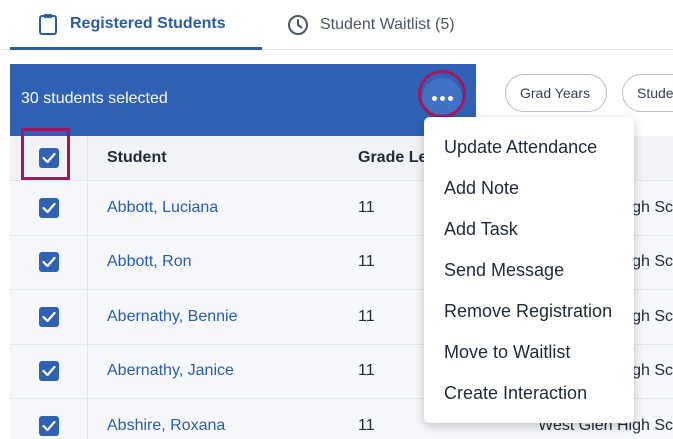  What do you see at coordinates (227, 372) in the screenshot?
I see `student-name-link: Abernathy, Janice` at bounding box center [227, 372].